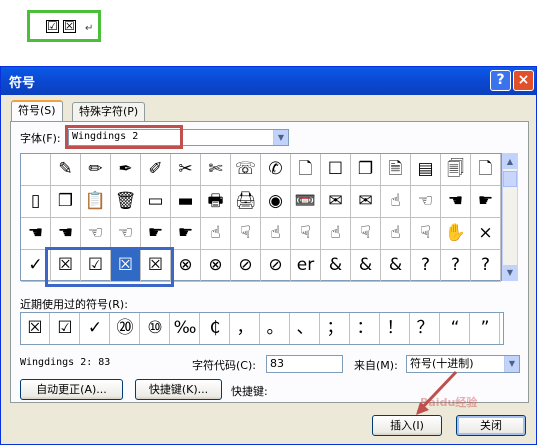  What do you see at coordinates (65, 362) in the screenshot?
I see `character-name: Wingdings 2: 83` at bounding box center [65, 362].